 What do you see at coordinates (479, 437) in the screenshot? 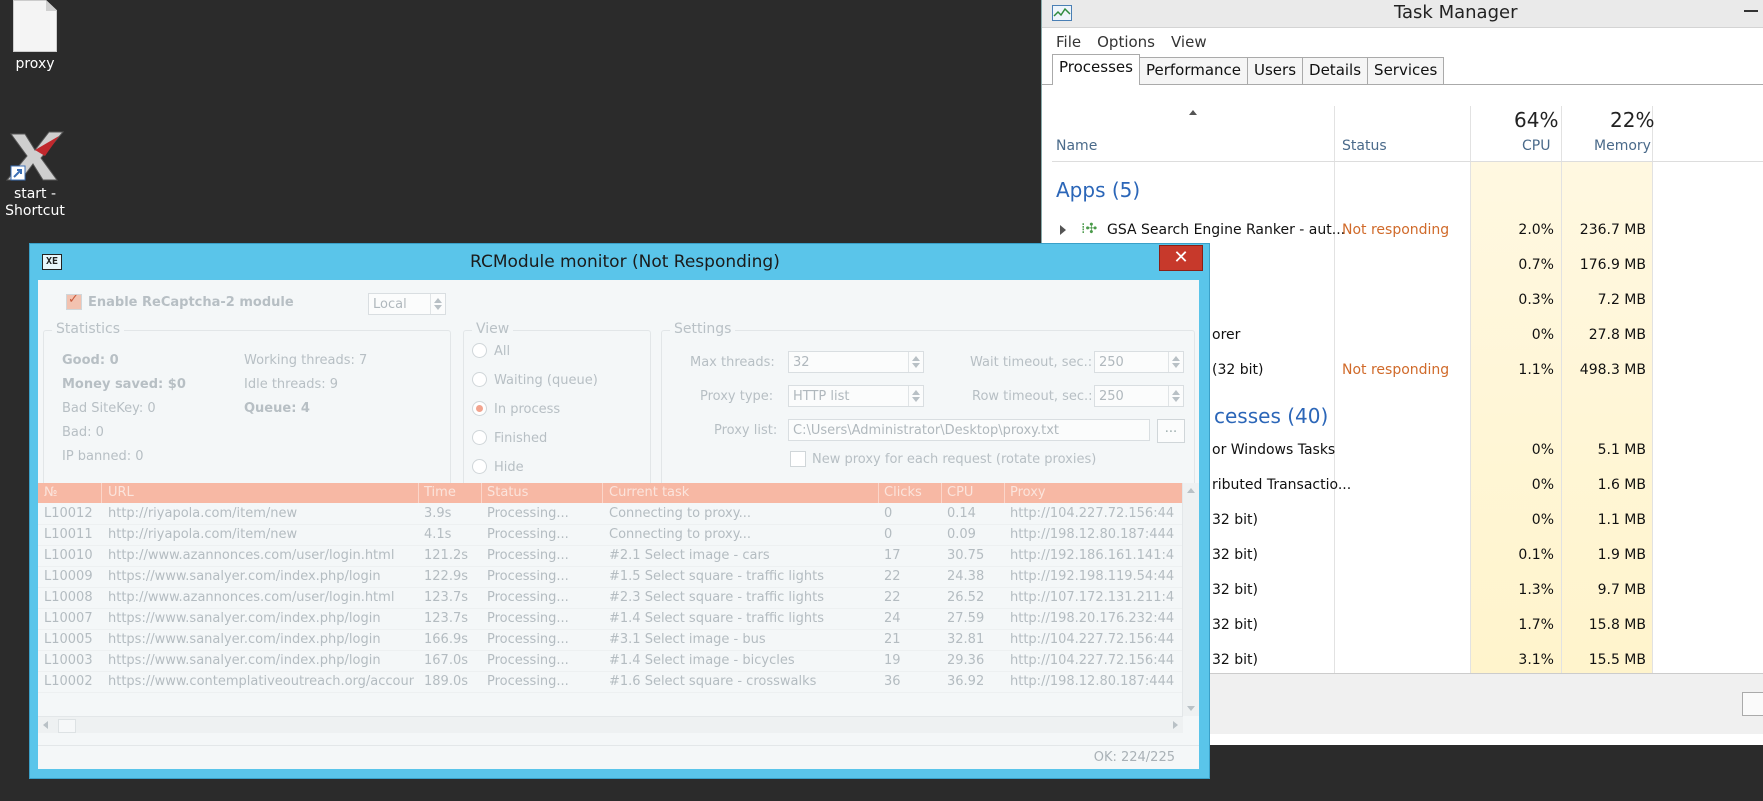
I see `view-radio-finished` at bounding box center [479, 437].